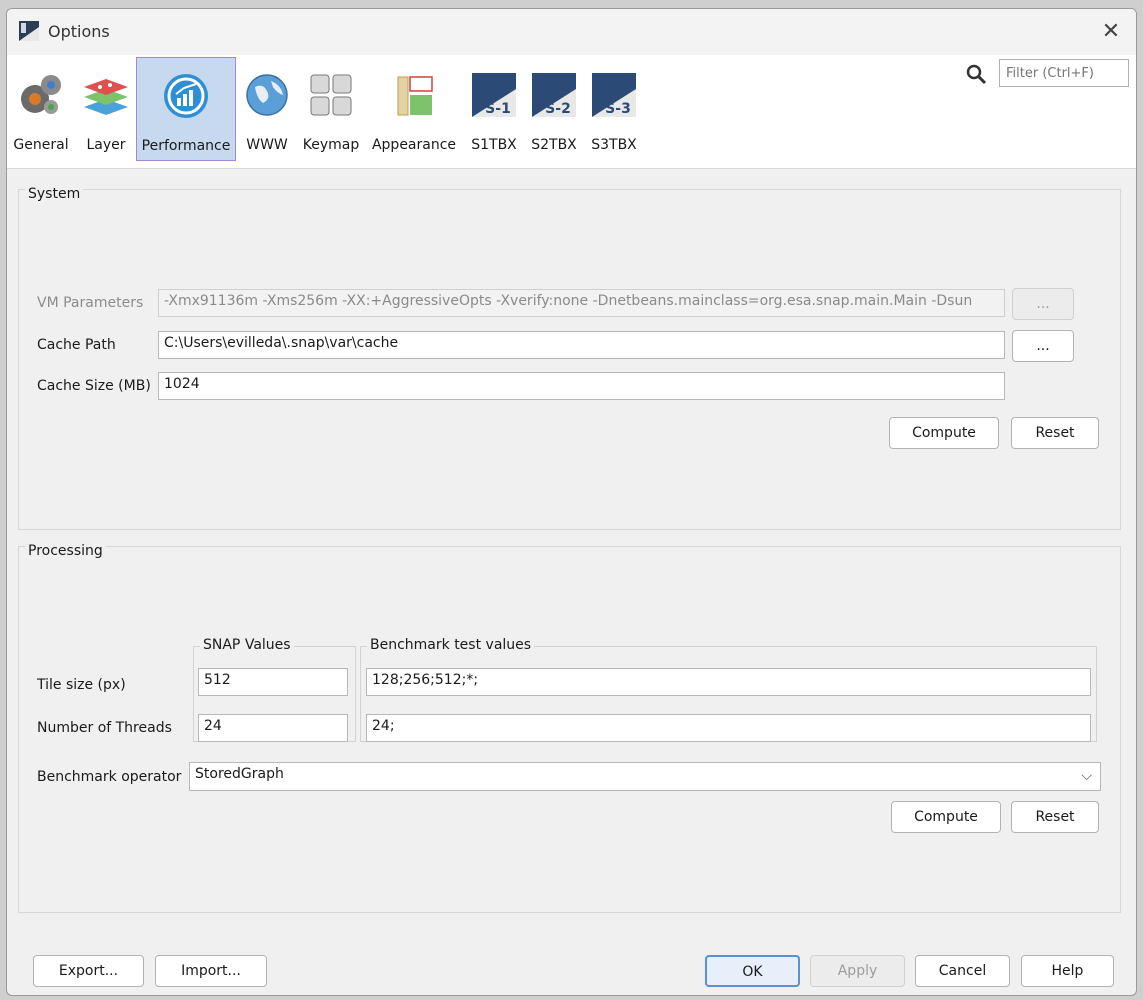 This screenshot has width=1143, height=1000. What do you see at coordinates (498, 109) in the screenshot?
I see `svg-text: S-1` at bounding box center [498, 109].